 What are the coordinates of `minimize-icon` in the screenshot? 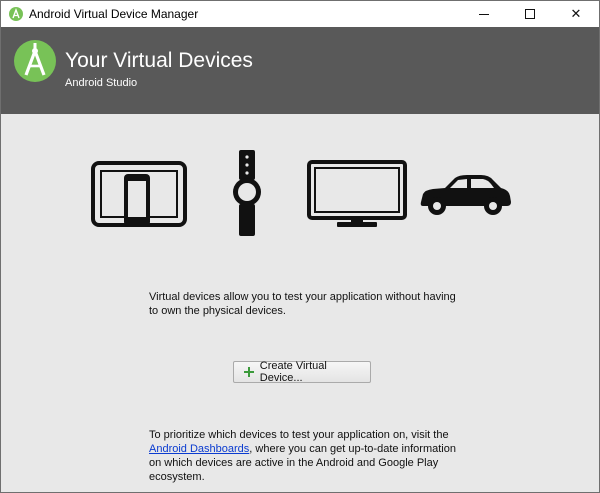 It's located at (484, 14).